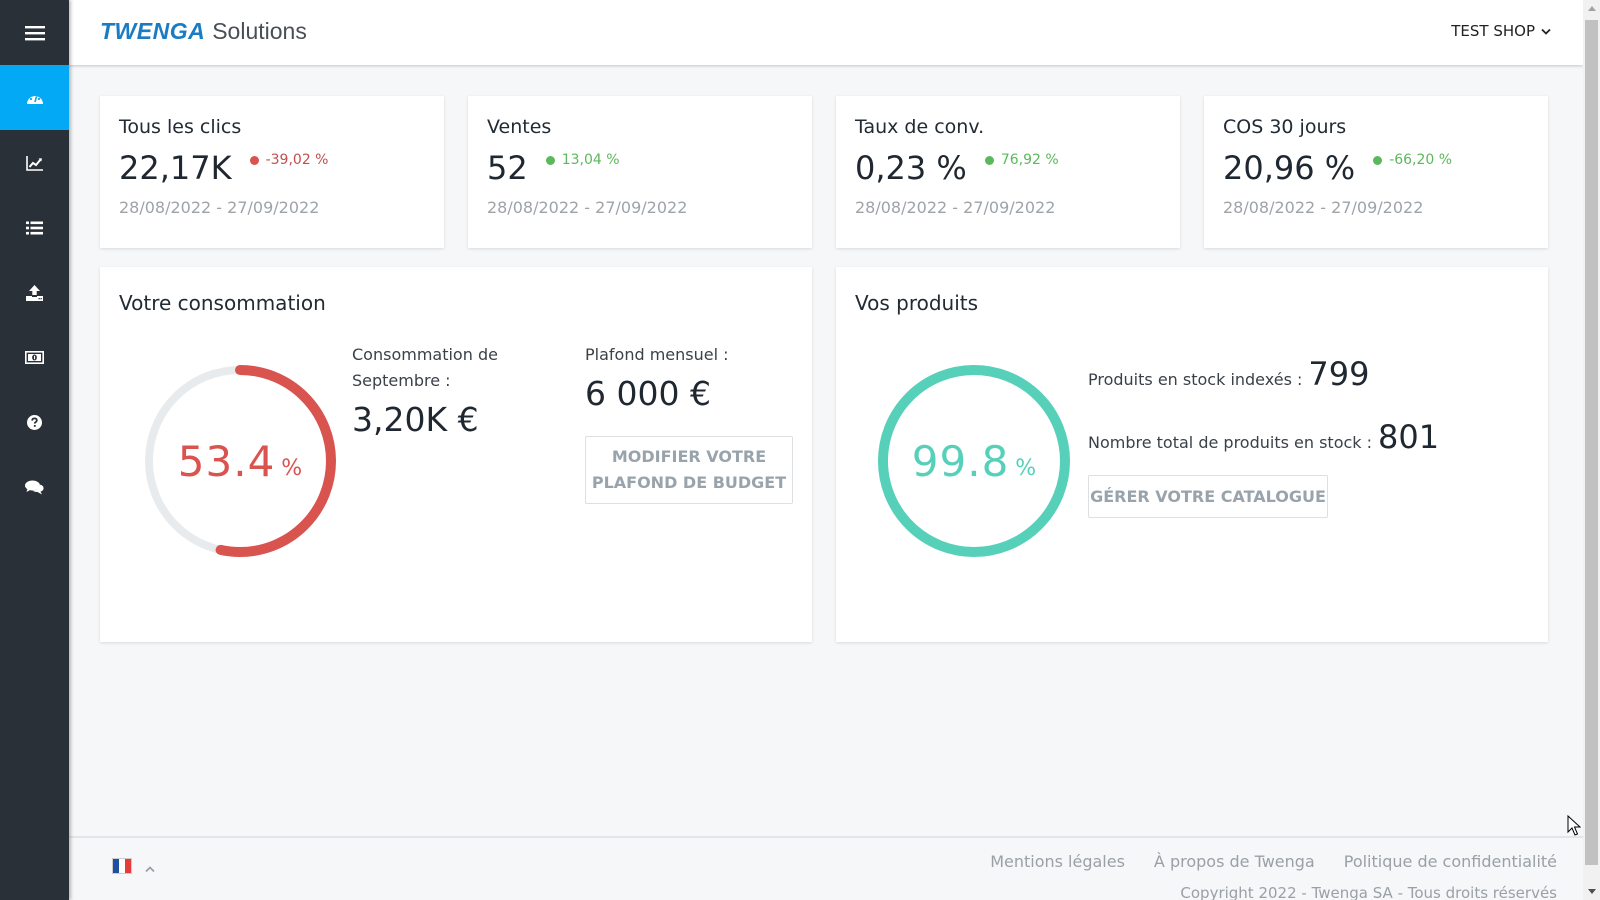 The width and height of the screenshot is (1600, 900). I want to click on about-twenga-link: À propos de Twenga, so click(1234, 861).